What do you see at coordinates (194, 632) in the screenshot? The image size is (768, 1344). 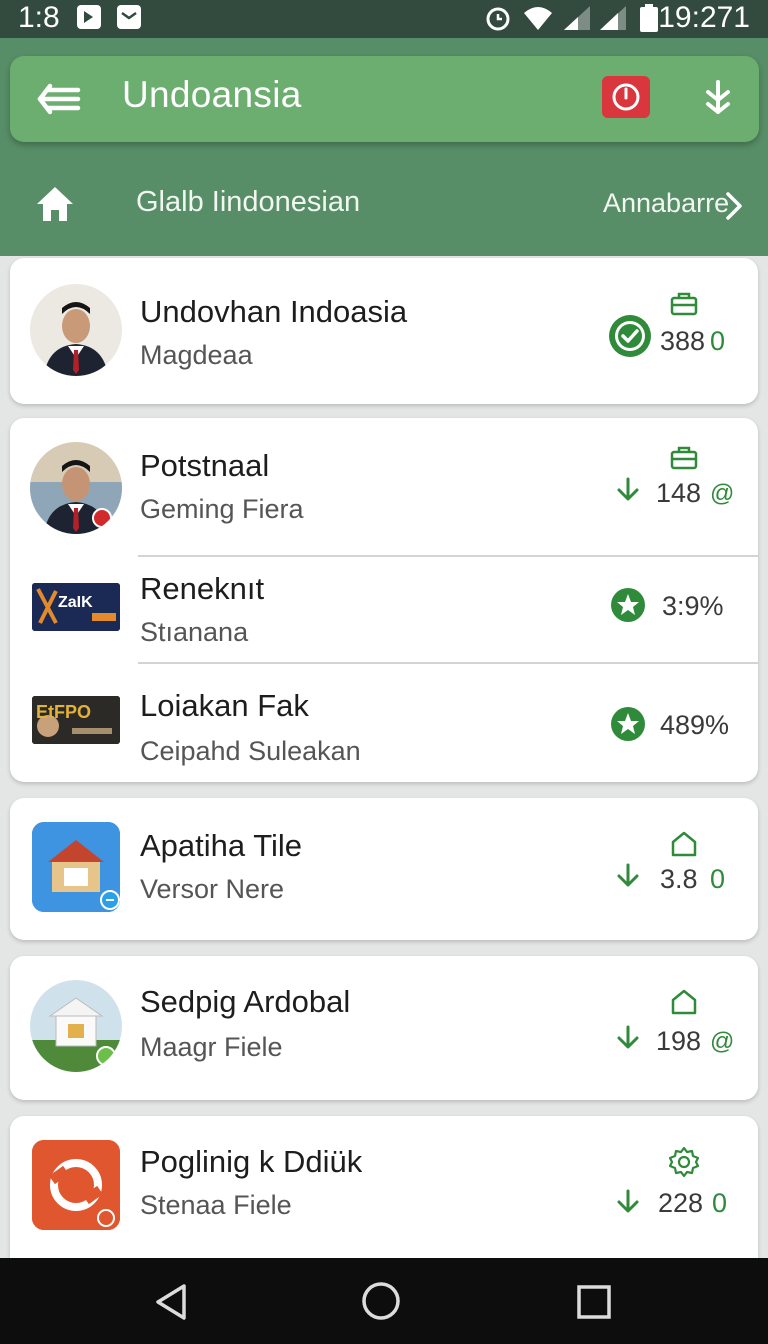 I see `item-subtitle: Stıanana` at bounding box center [194, 632].